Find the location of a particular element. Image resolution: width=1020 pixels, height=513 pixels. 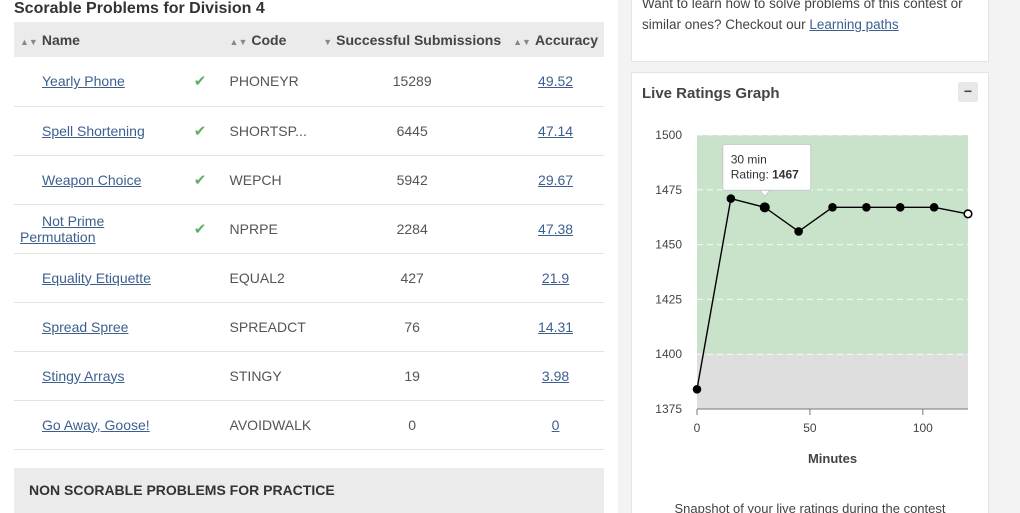

accuracy-cell: 0 is located at coordinates (555, 425).